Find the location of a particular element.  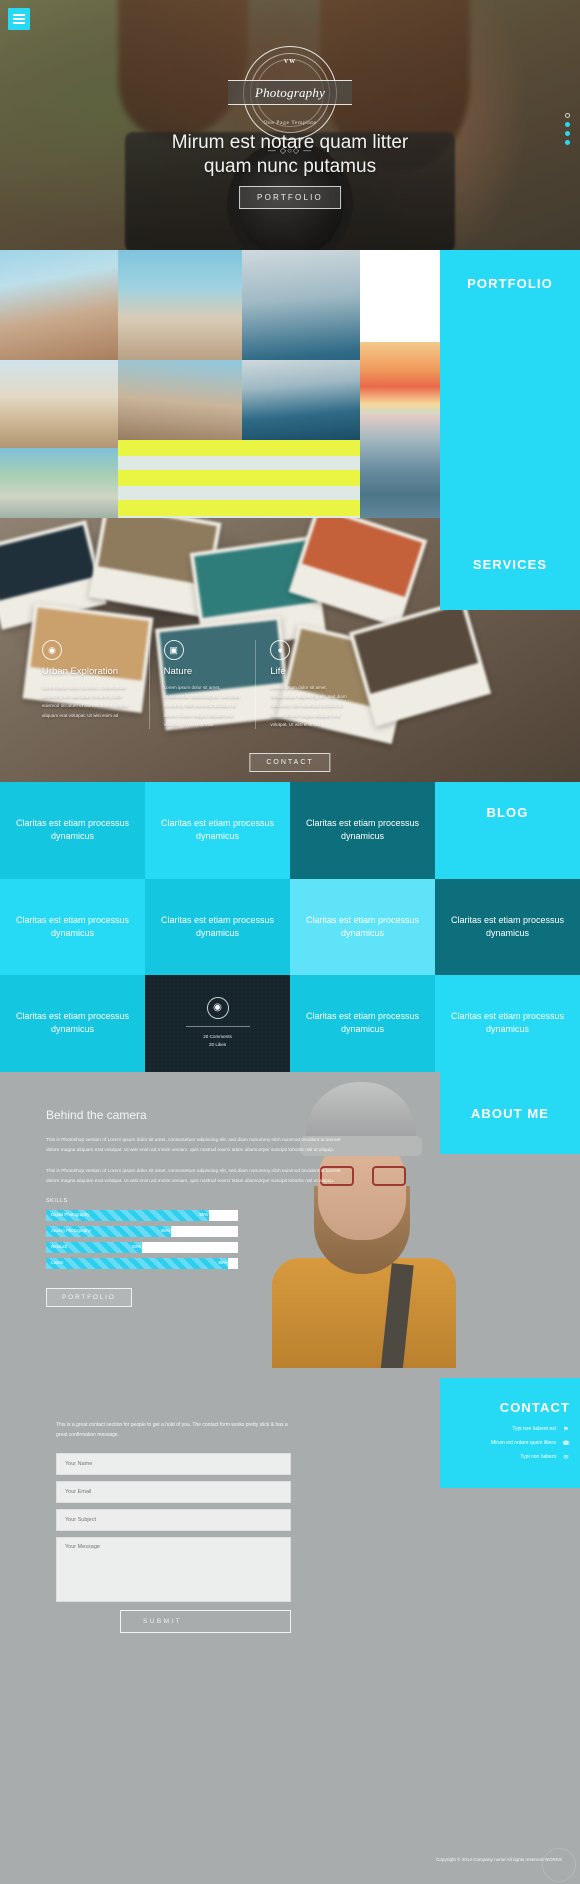

contact-detail-address: Typi non habent est ⚑ is located at coordinates (505, 1429).